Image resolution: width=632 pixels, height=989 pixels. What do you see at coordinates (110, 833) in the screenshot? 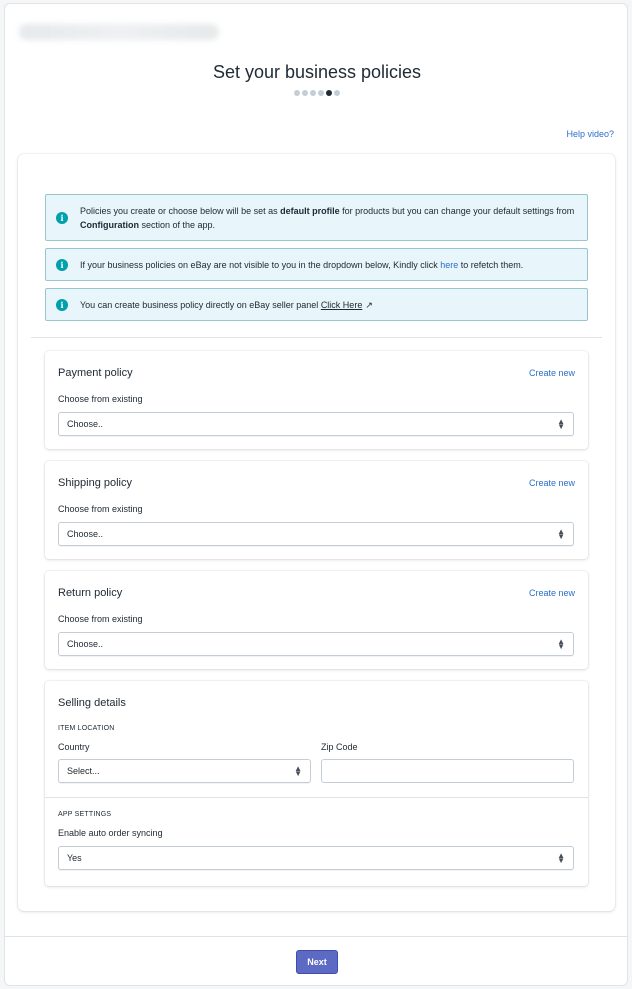
I see `auto-sync-label: Enable auto order syncing` at bounding box center [110, 833].